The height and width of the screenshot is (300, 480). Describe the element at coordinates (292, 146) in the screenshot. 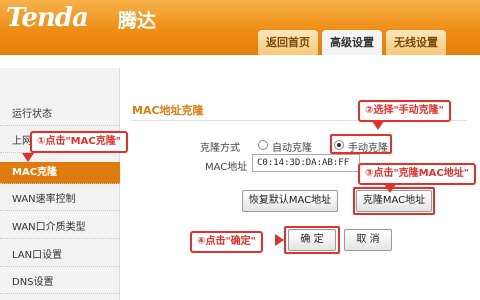

I see `auto-clone-label: 自动克隆` at that location.